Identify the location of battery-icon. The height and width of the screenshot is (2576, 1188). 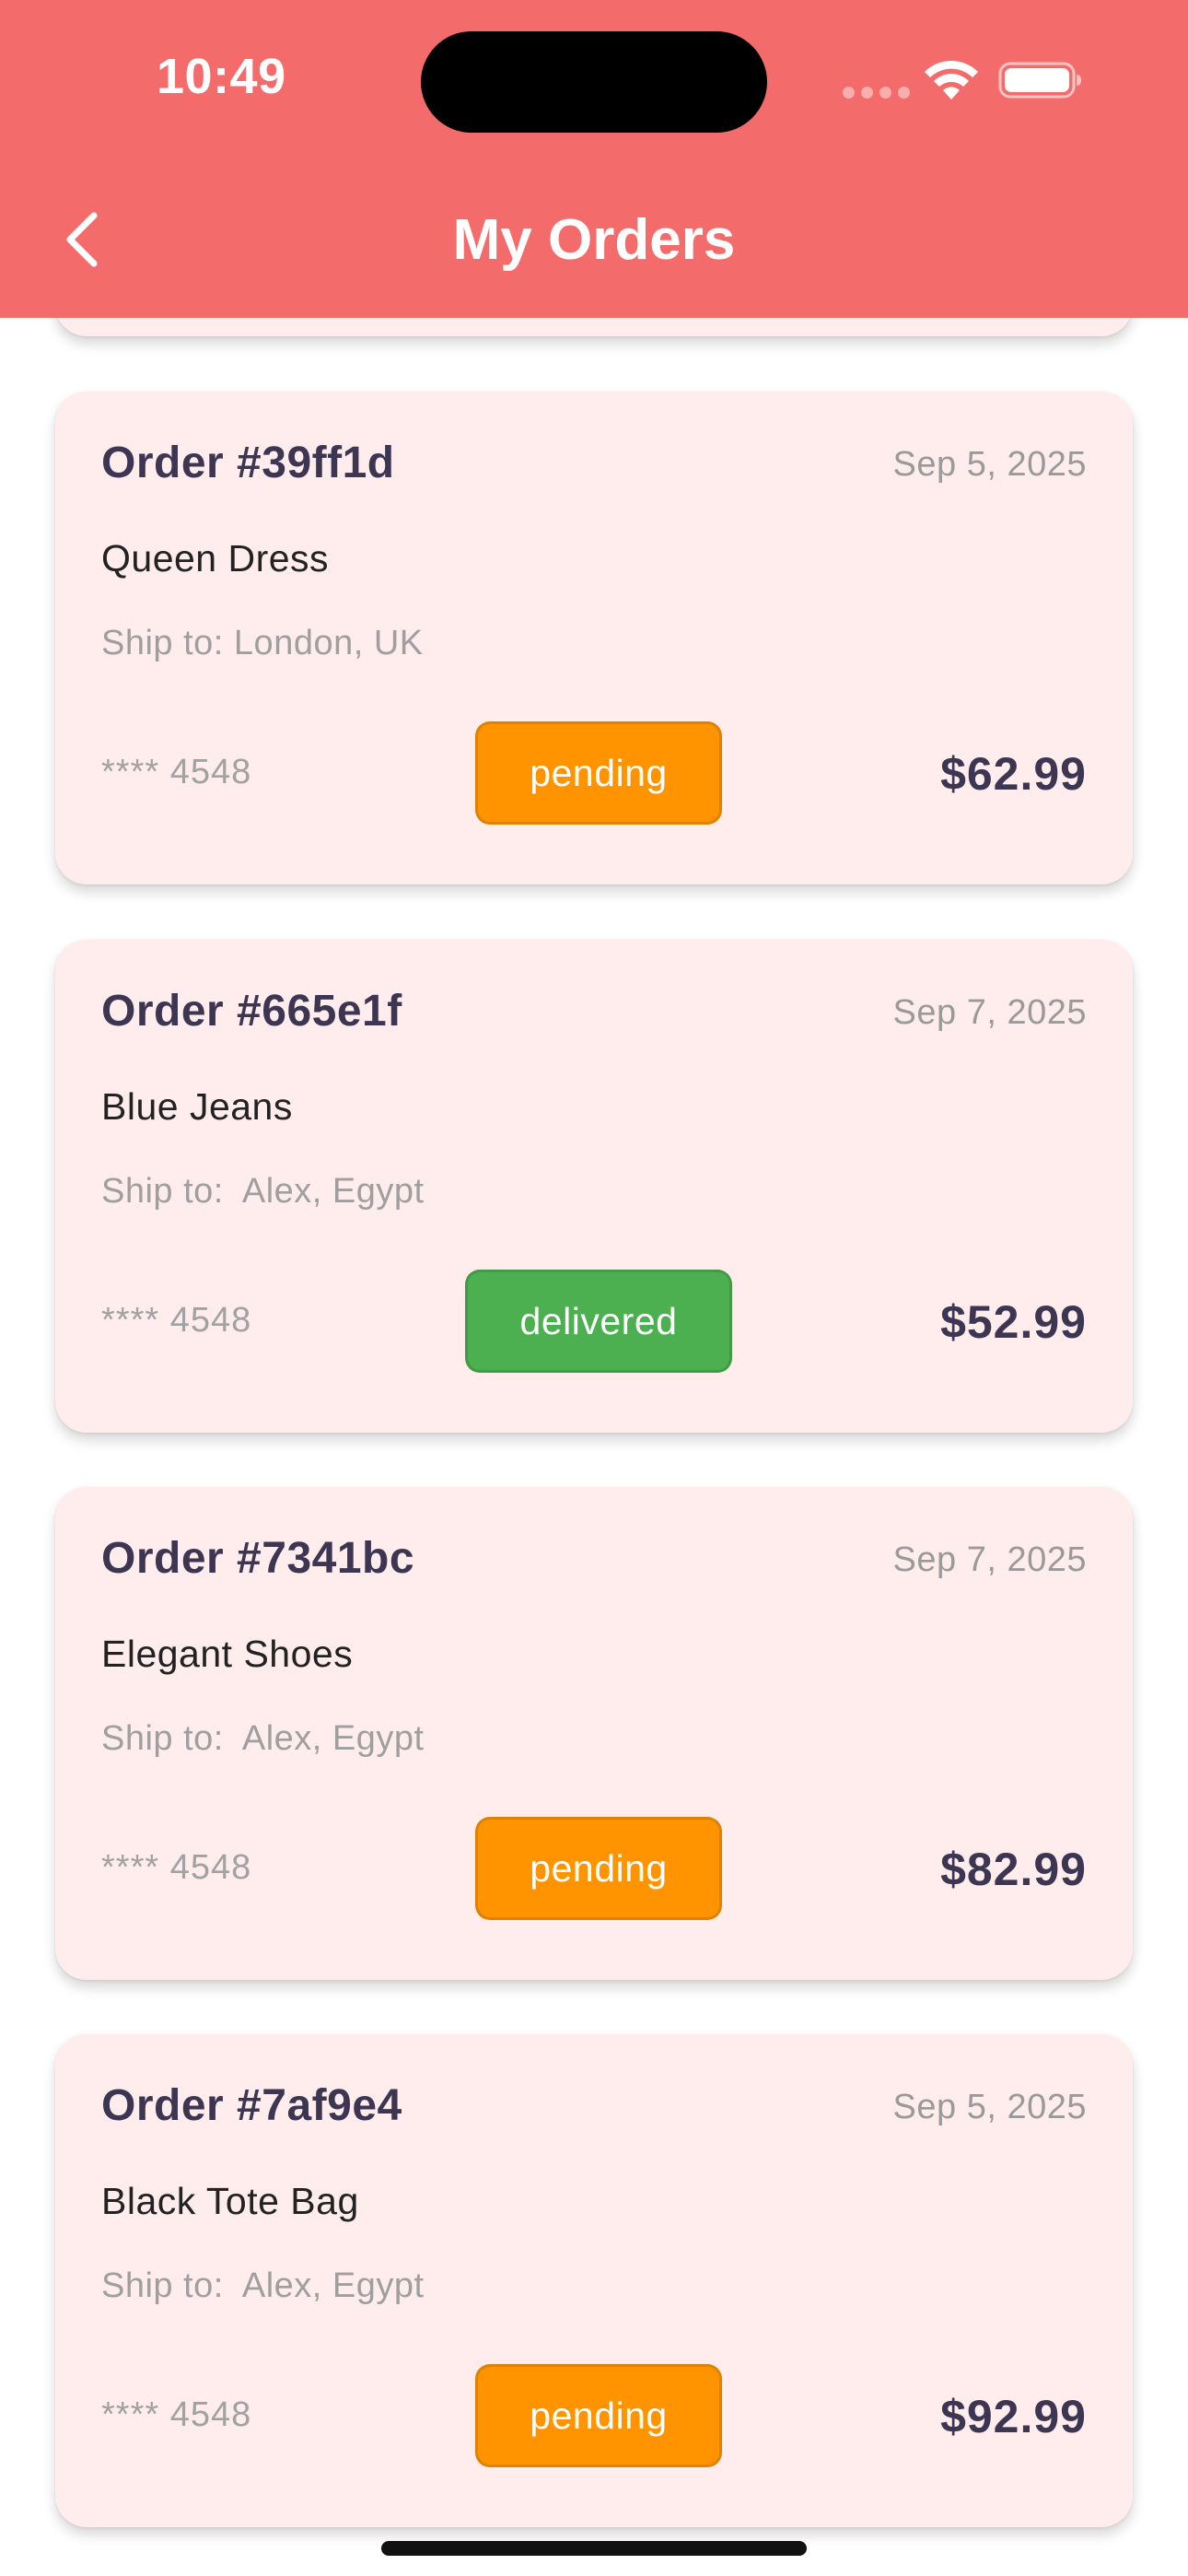
(1039, 80).